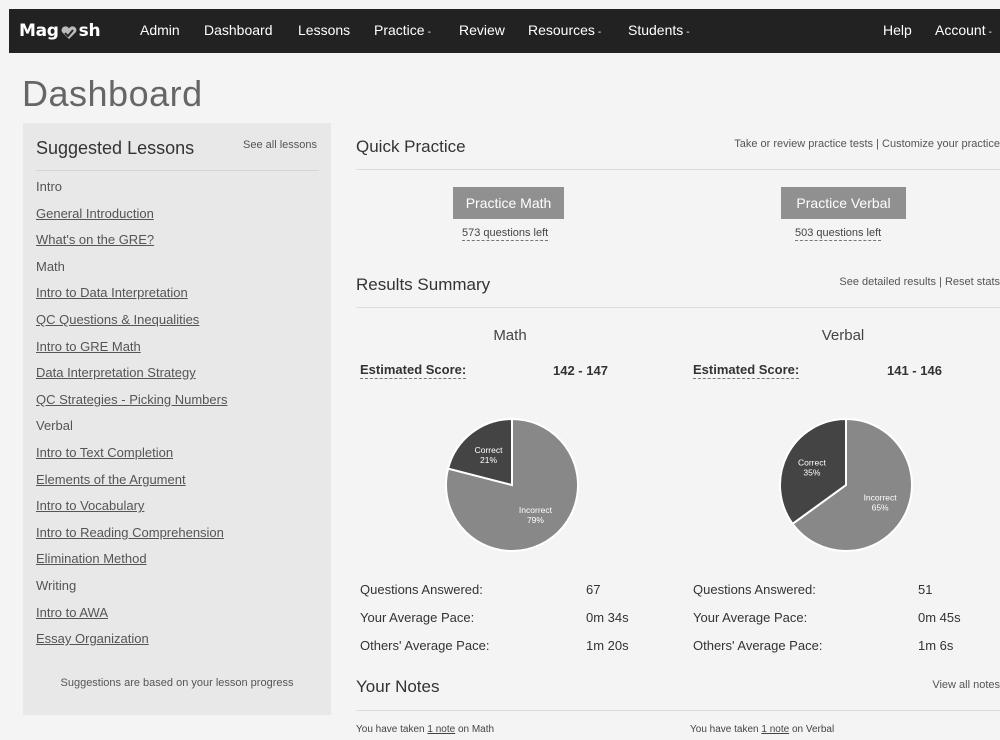 The image size is (1000, 740). I want to click on lesson-list-item: Intro to AWA, so click(131, 617).